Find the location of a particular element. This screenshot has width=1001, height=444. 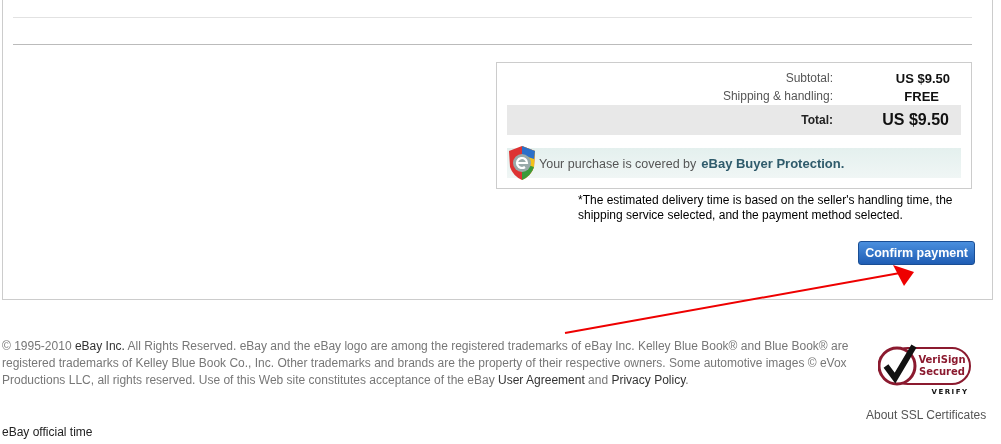

total-value: US $9.50 is located at coordinates (915, 120).